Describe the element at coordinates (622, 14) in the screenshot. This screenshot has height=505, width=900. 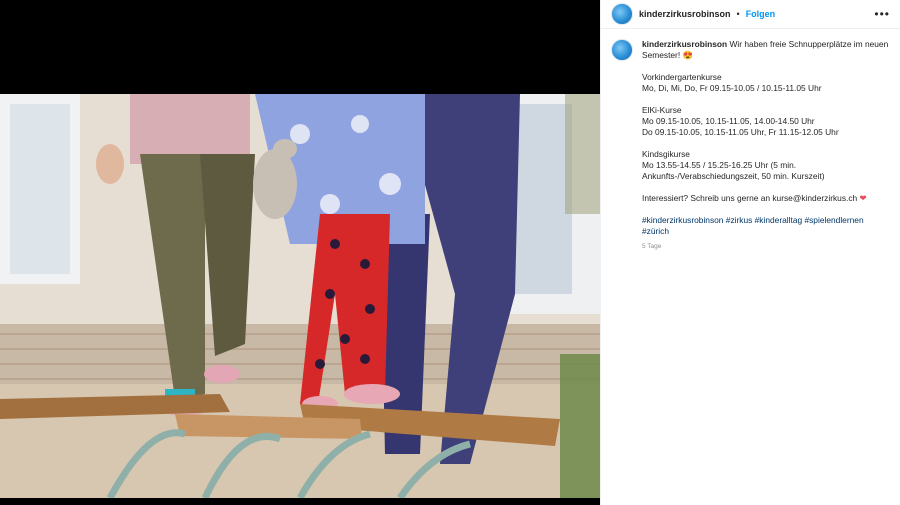
I see `avatar` at that location.